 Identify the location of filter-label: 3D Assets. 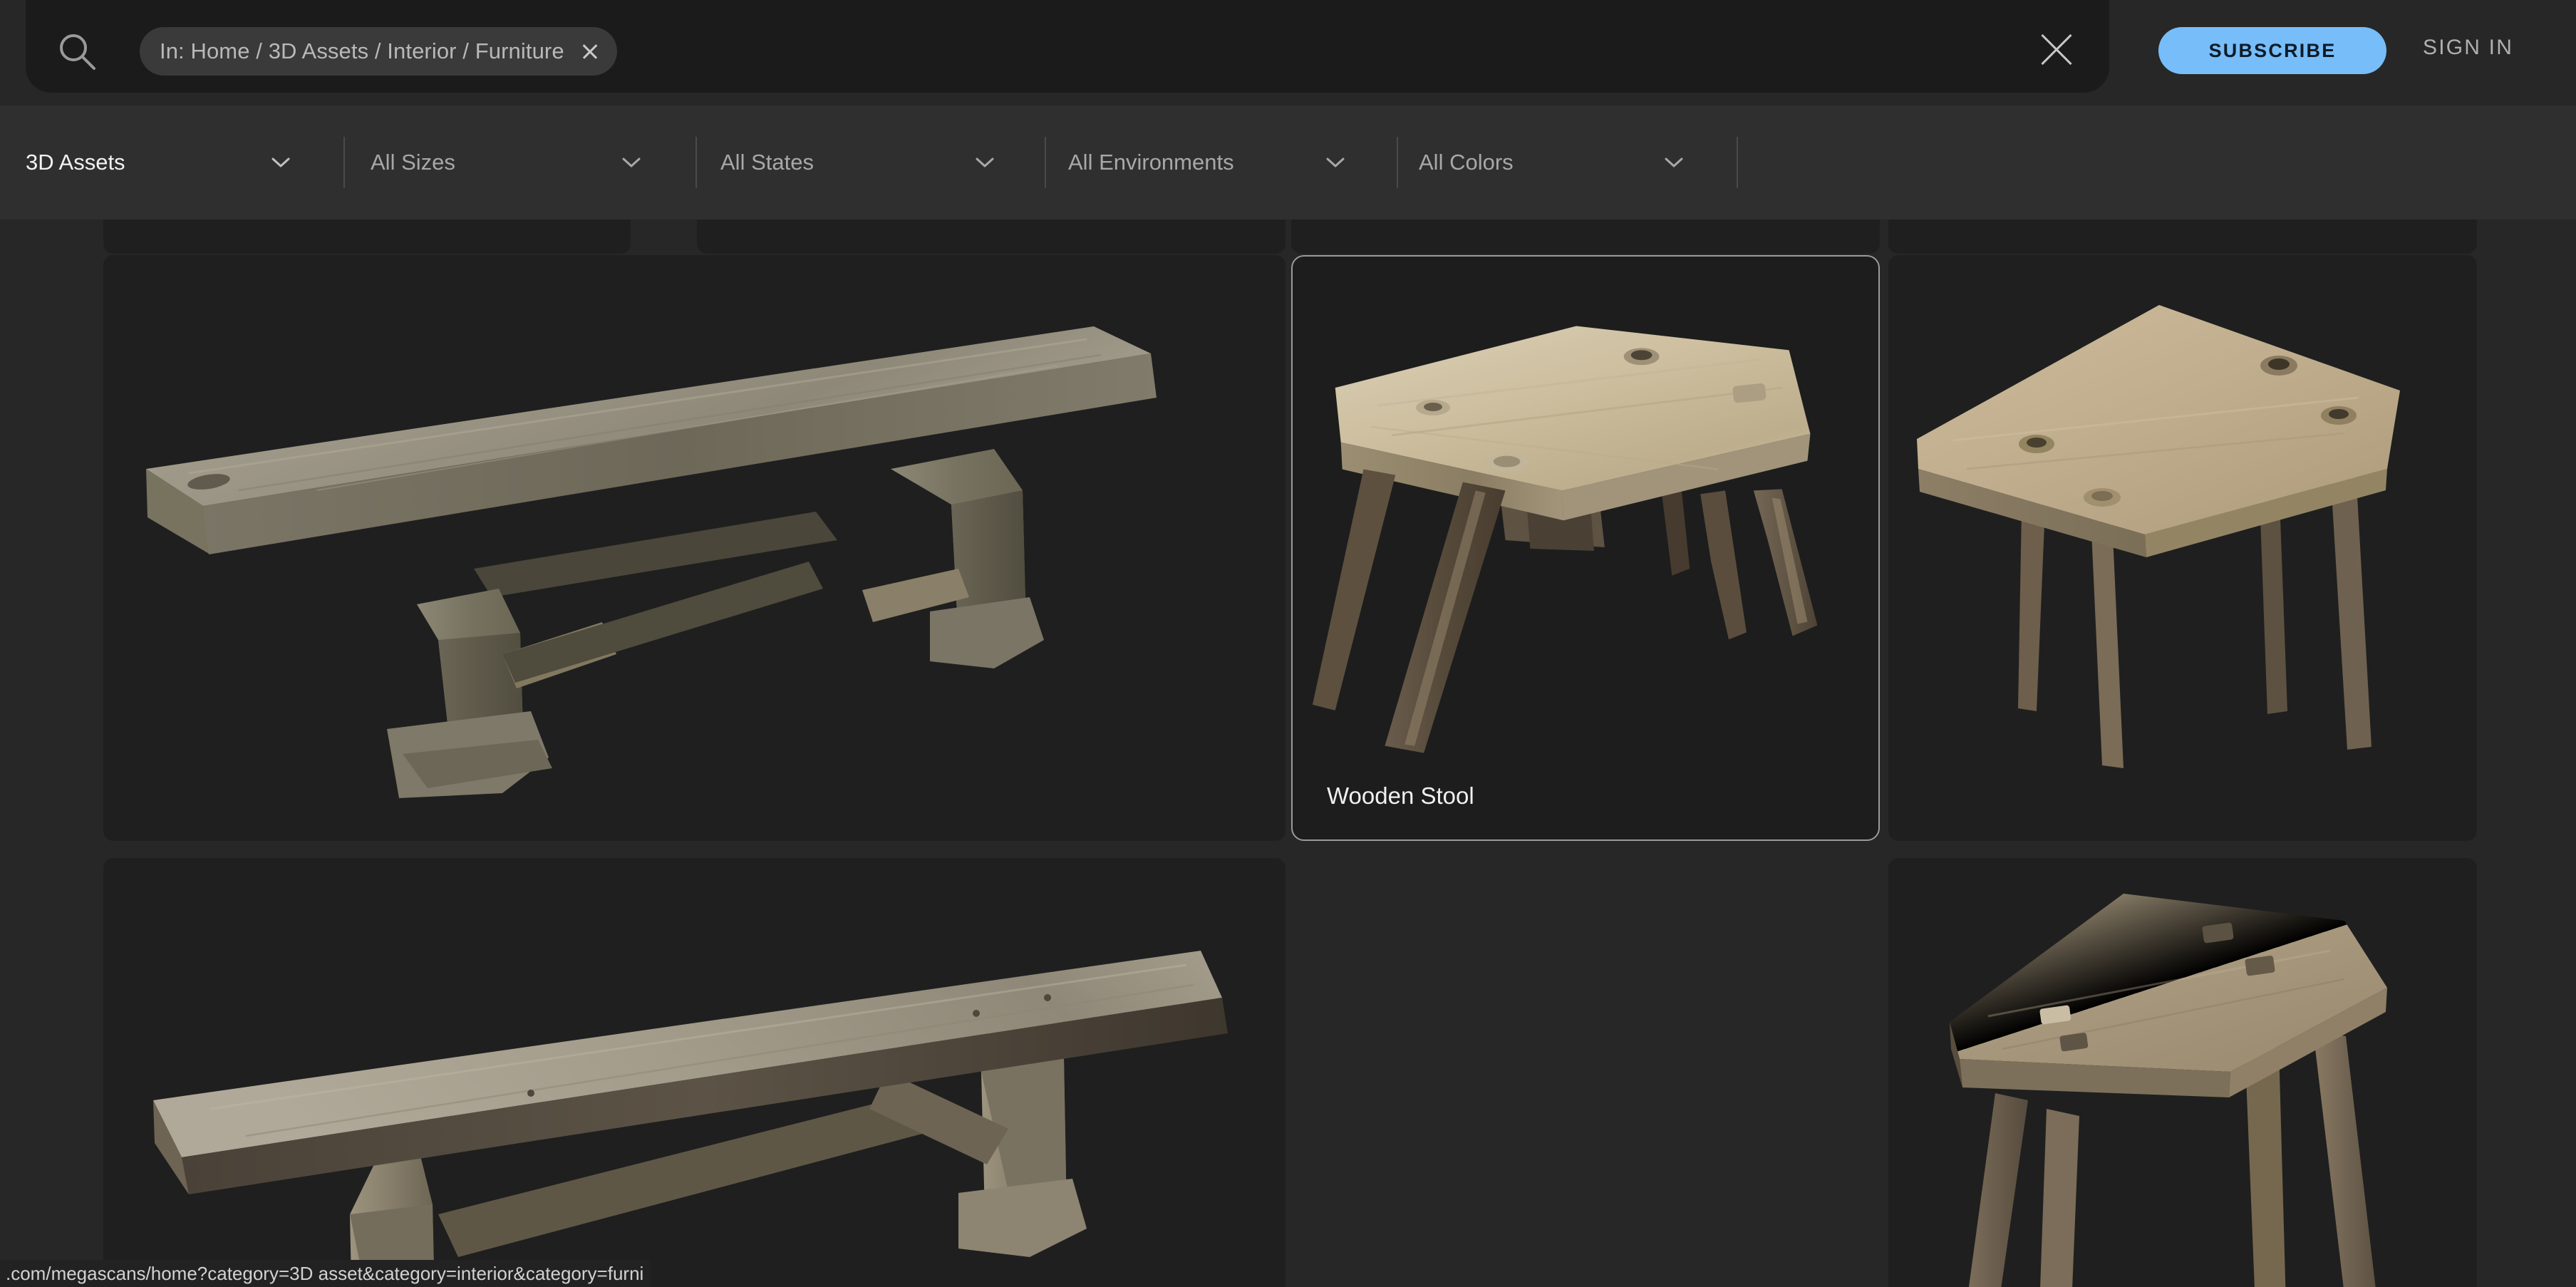
(76, 162).